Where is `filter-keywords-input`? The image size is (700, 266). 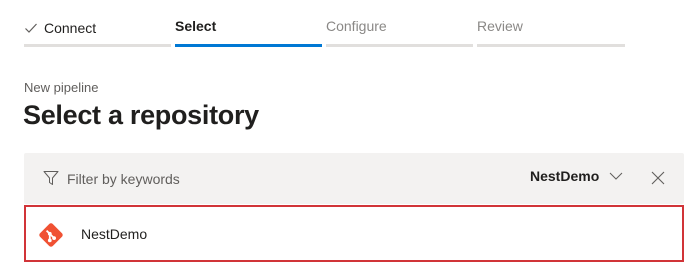 filter-keywords-input is located at coordinates (257, 179).